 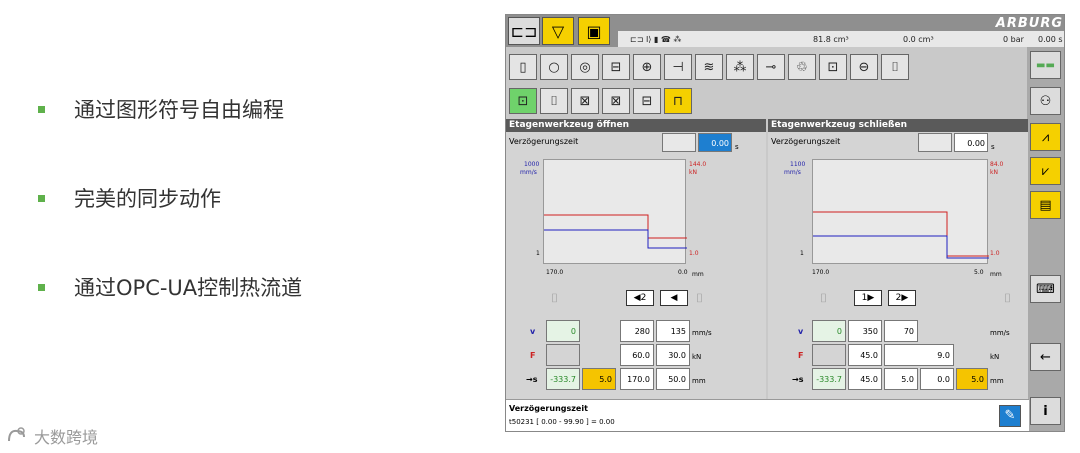 I want to click on tool-button-active: ⊡, so click(x=523, y=101).